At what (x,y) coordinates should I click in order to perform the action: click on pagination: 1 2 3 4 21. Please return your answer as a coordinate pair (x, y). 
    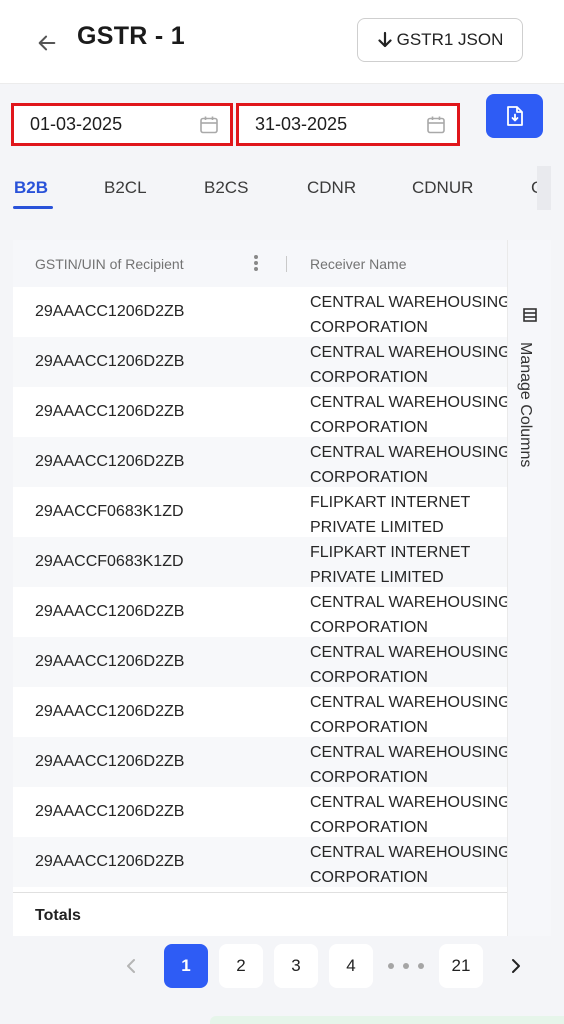
    Looking at the image, I should click on (282, 967).